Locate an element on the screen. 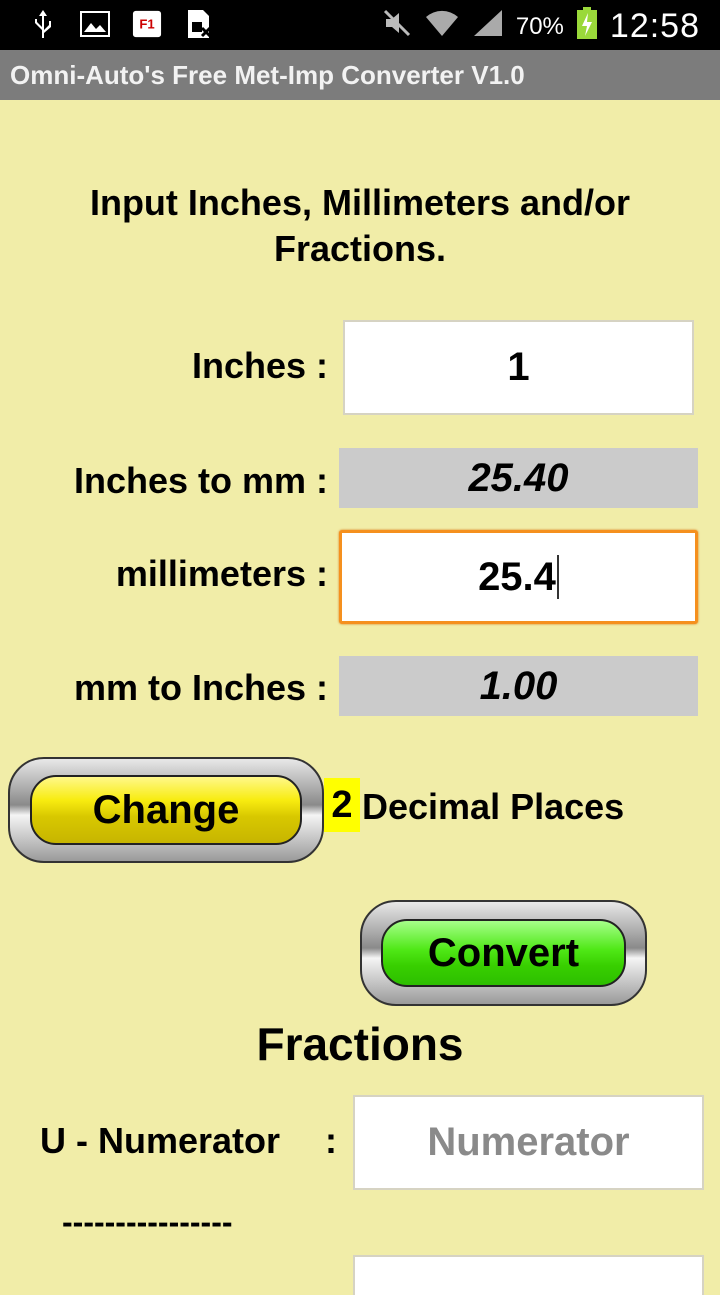  convert-button-label: Convert is located at coordinates (503, 952).